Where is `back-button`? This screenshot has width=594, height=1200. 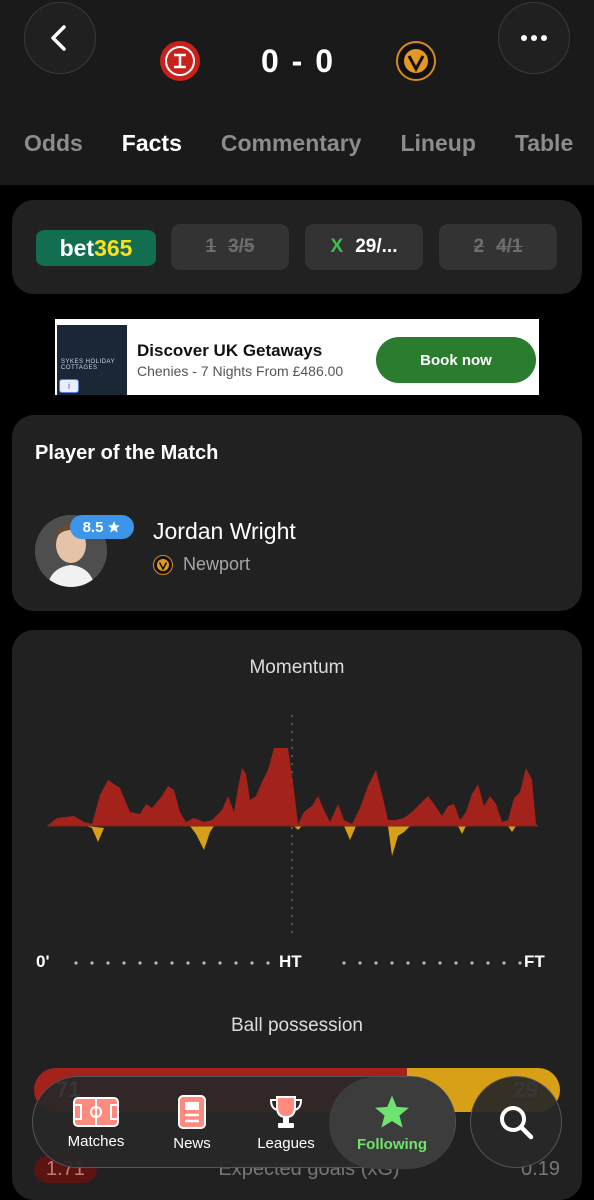 back-button is located at coordinates (60, 38).